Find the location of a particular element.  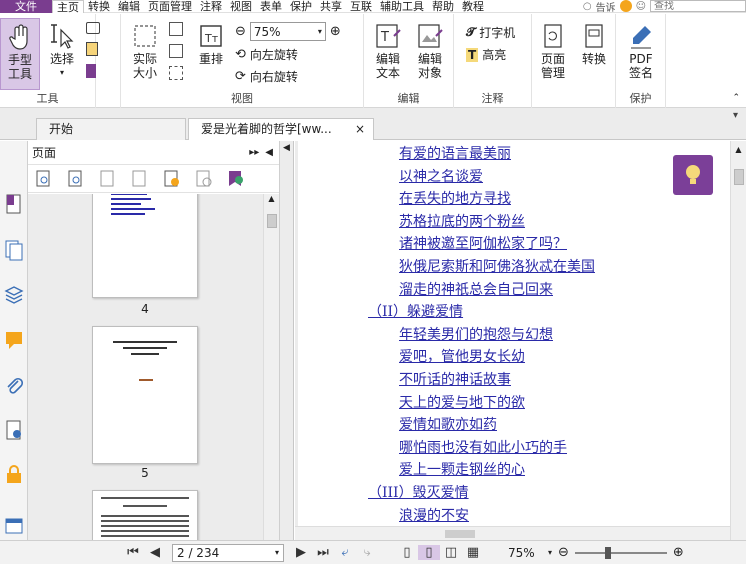

menu-convert: 转换 is located at coordinates (99, 6).